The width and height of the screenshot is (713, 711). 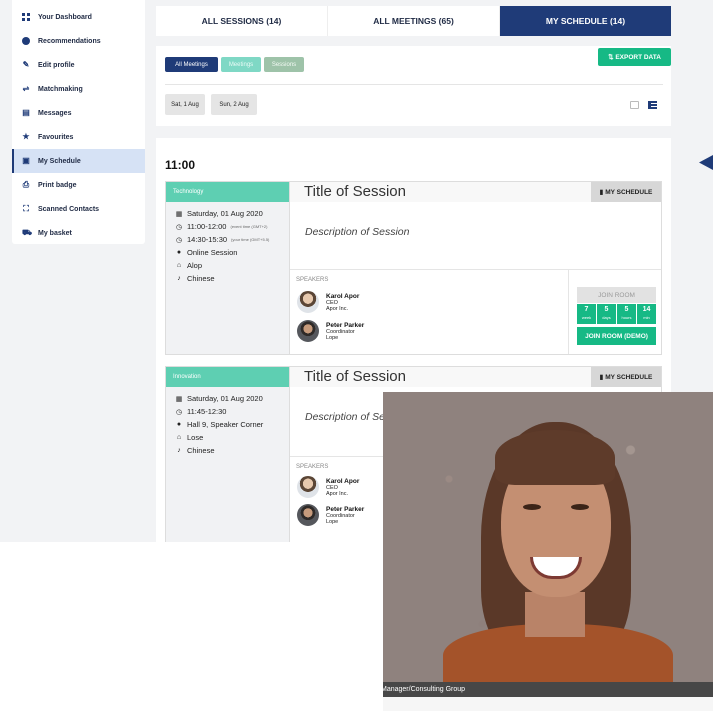 What do you see at coordinates (69, 41) in the screenshot?
I see `sidebar-item-label: Recommendations` at bounding box center [69, 41].